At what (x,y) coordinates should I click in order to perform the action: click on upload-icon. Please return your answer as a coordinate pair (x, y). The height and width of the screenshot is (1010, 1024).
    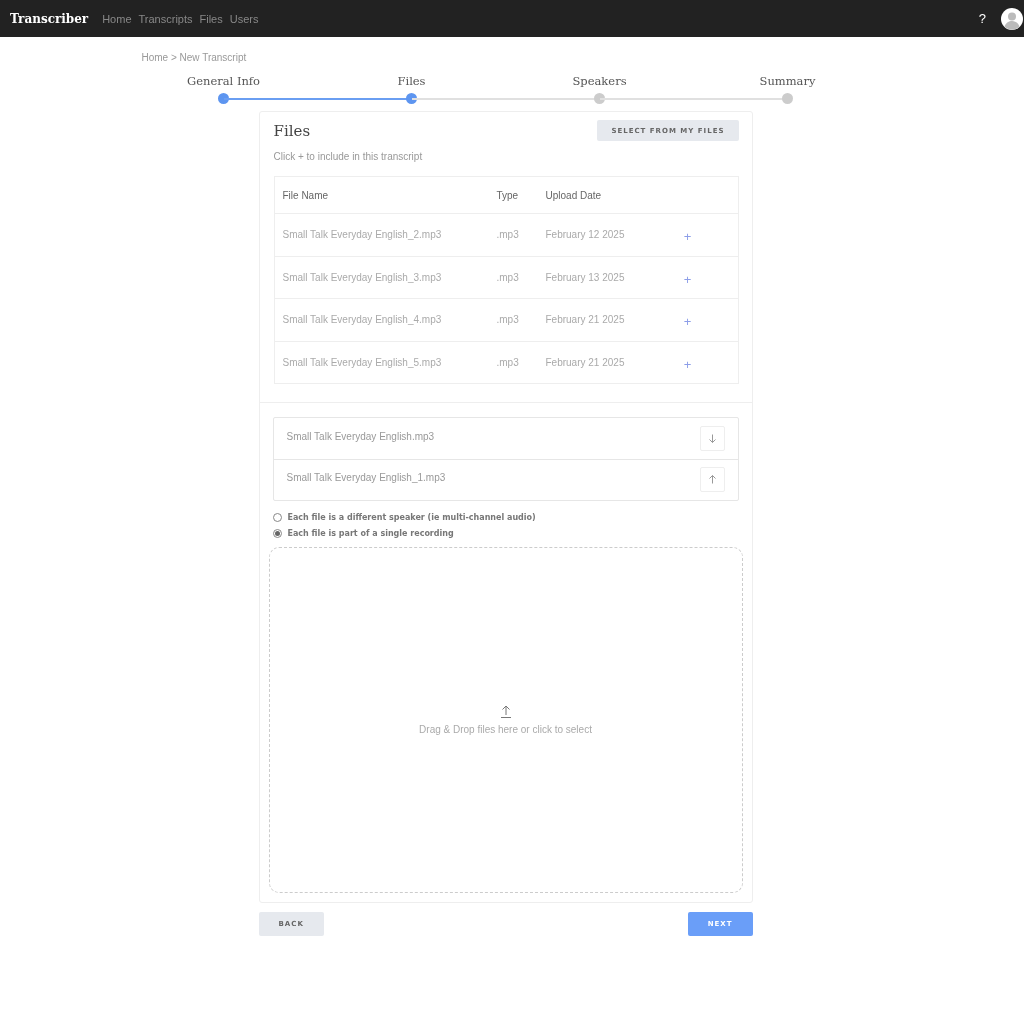
    Looking at the image, I should click on (505, 711).